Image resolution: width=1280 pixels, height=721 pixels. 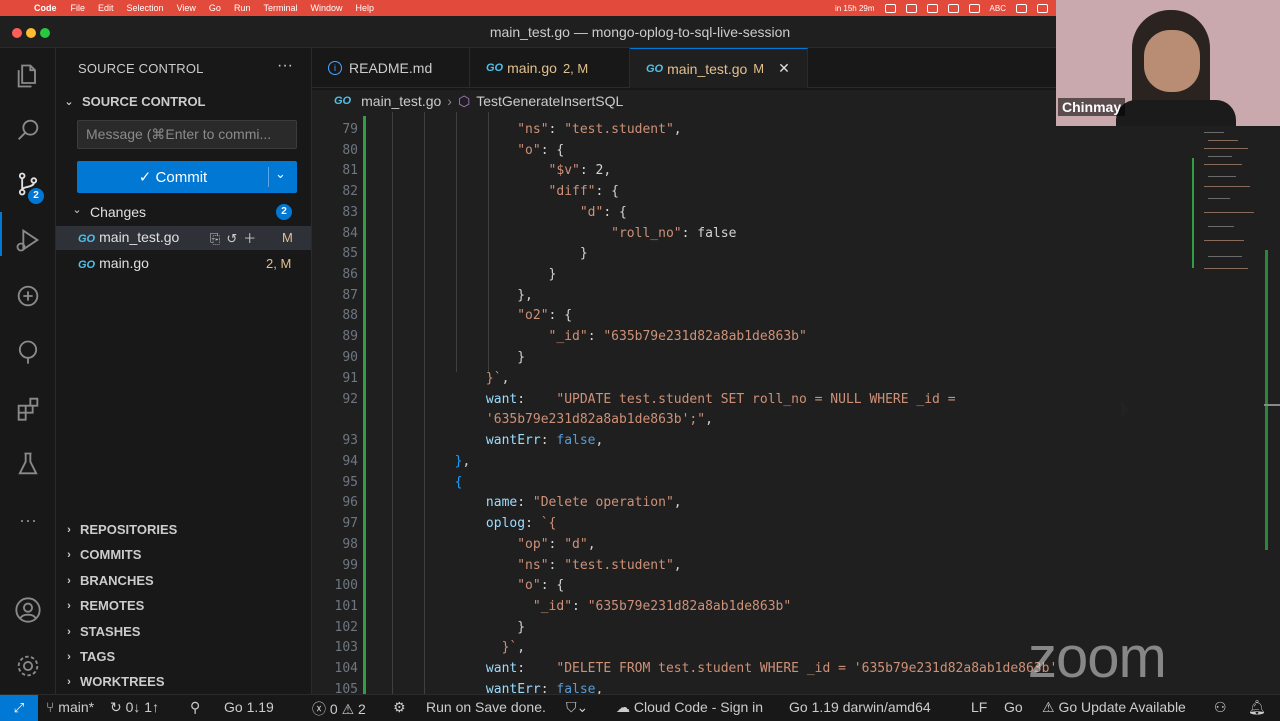 What do you see at coordinates (134, 707) in the screenshot?
I see `sync-status: ↻ 0↓ 1↑` at bounding box center [134, 707].